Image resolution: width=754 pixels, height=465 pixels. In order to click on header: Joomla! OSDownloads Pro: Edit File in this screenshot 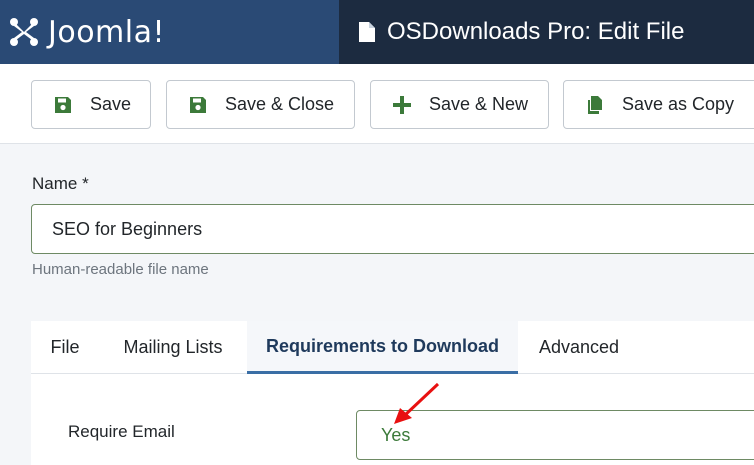, I will do `click(377, 32)`.